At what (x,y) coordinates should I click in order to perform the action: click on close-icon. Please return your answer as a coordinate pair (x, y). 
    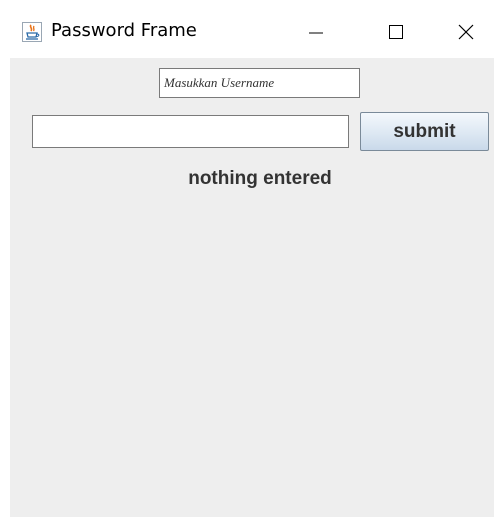
    Looking at the image, I should click on (466, 32).